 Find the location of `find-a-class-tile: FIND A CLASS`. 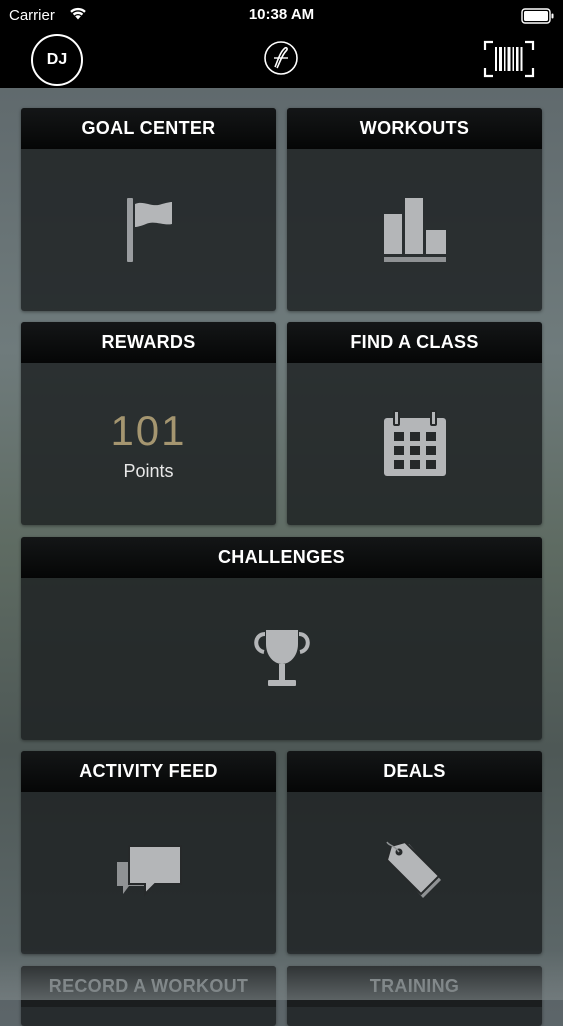

find-a-class-tile: FIND A CLASS is located at coordinates (414, 423).